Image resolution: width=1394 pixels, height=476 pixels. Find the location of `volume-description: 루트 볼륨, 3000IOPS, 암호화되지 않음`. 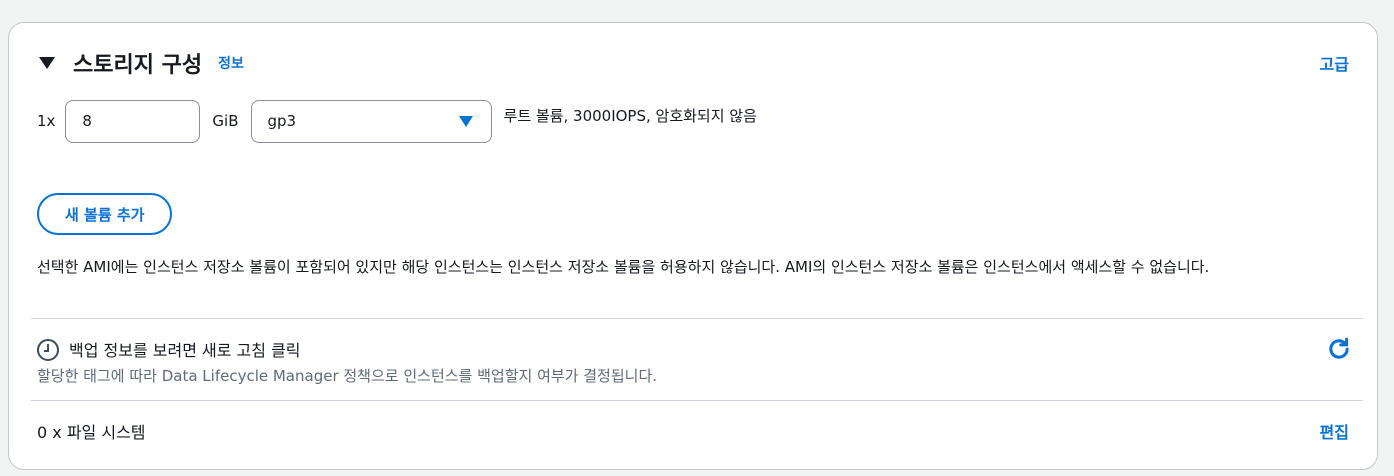

volume-description: 루트 볼륨, 3000IOPS, 암호화되지 않음 is located at coordinates (630, 116).